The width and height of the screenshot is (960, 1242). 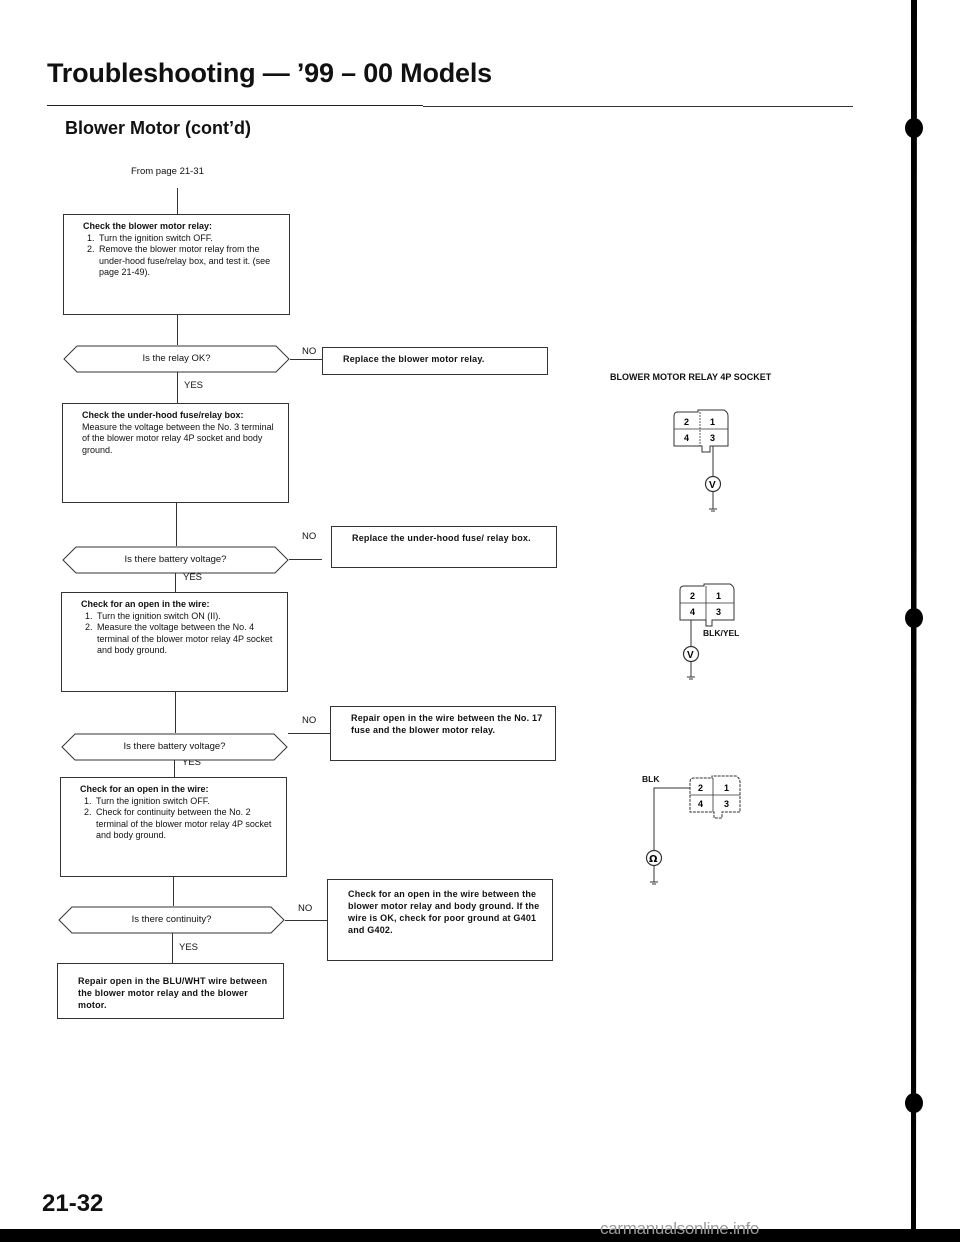 What do you see at coordinates (721, 633) in the screenshot?
I see `wire-color-label: BLK/YEL` at bounding box center [721, 633].